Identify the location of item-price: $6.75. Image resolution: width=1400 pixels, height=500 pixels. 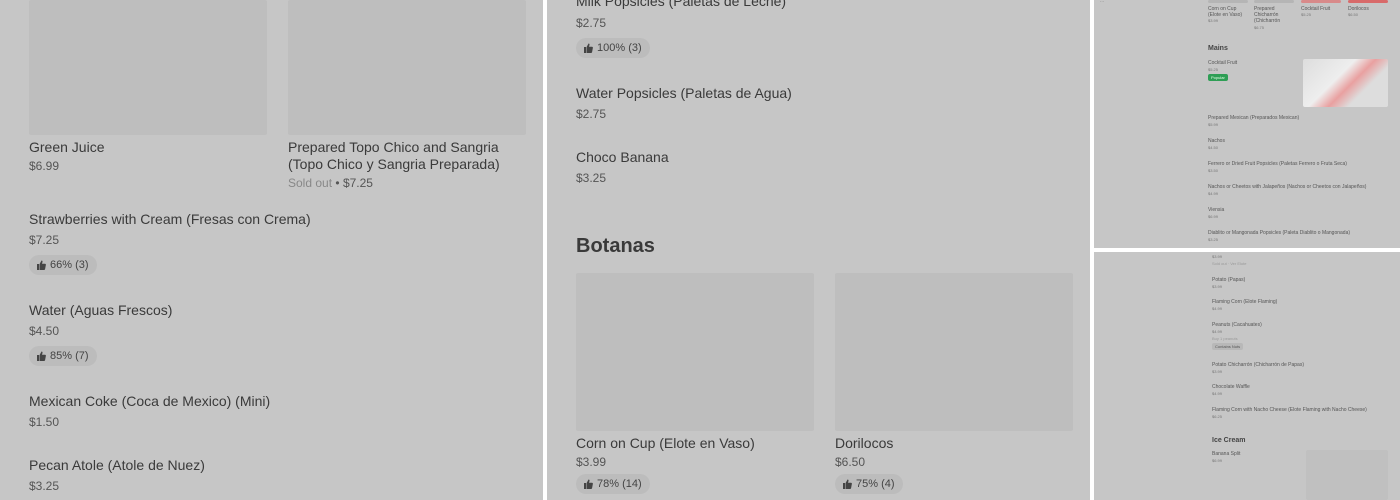
(1259, 27).